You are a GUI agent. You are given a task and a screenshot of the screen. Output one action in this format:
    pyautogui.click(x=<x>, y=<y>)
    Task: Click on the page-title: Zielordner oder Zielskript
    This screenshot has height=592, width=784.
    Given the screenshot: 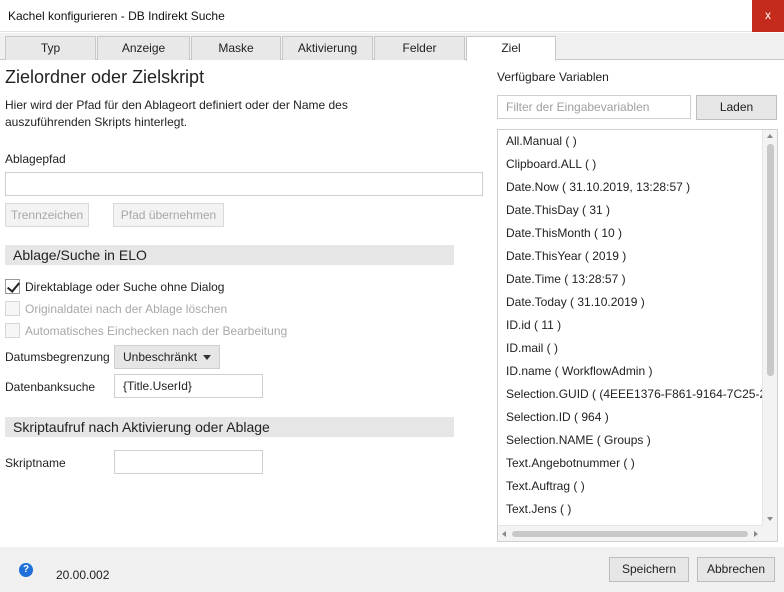 What is the action you would take?
    pyautogui.click(x=105, y=77)
    